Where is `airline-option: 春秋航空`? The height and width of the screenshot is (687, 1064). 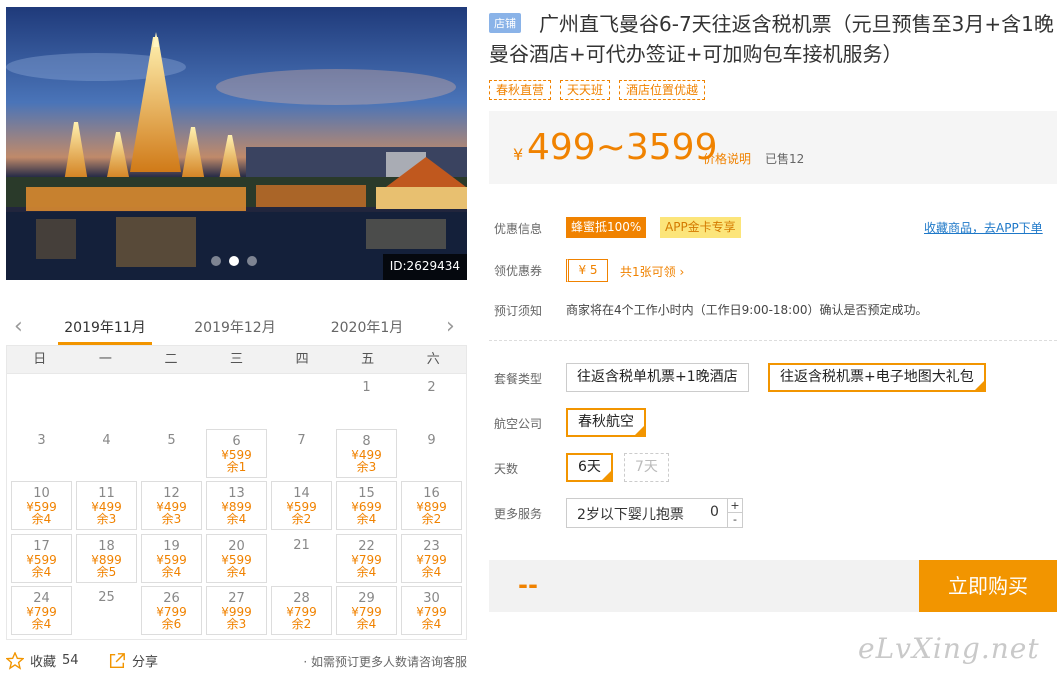
airline-option: 春秋航空 is located at coordinates (606, 422).